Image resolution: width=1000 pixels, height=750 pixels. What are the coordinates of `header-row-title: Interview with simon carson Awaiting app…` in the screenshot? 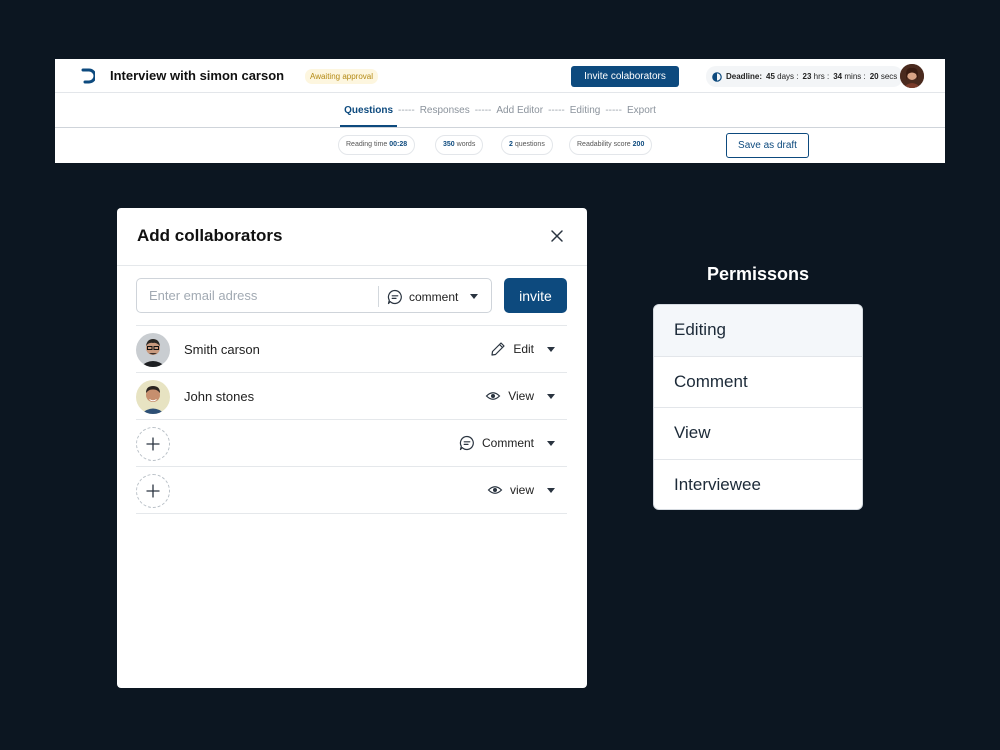 It's located at (500, 76).